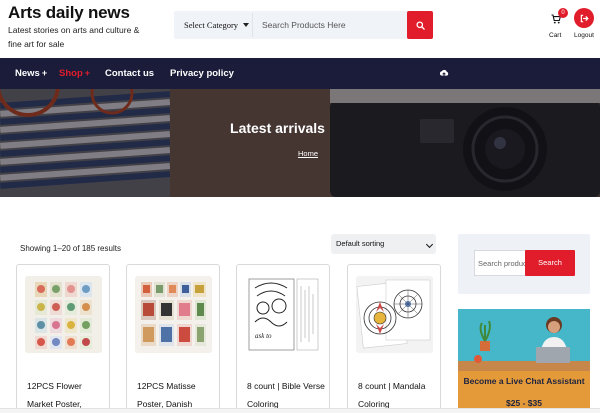  I want to click on mandala-thumbnail, so click(394, 314).